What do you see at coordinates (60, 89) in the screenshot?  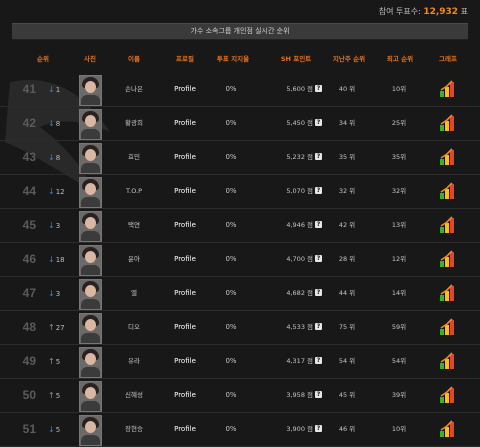 I see `rank-change: ↓1` at bounding box center [60, 89].